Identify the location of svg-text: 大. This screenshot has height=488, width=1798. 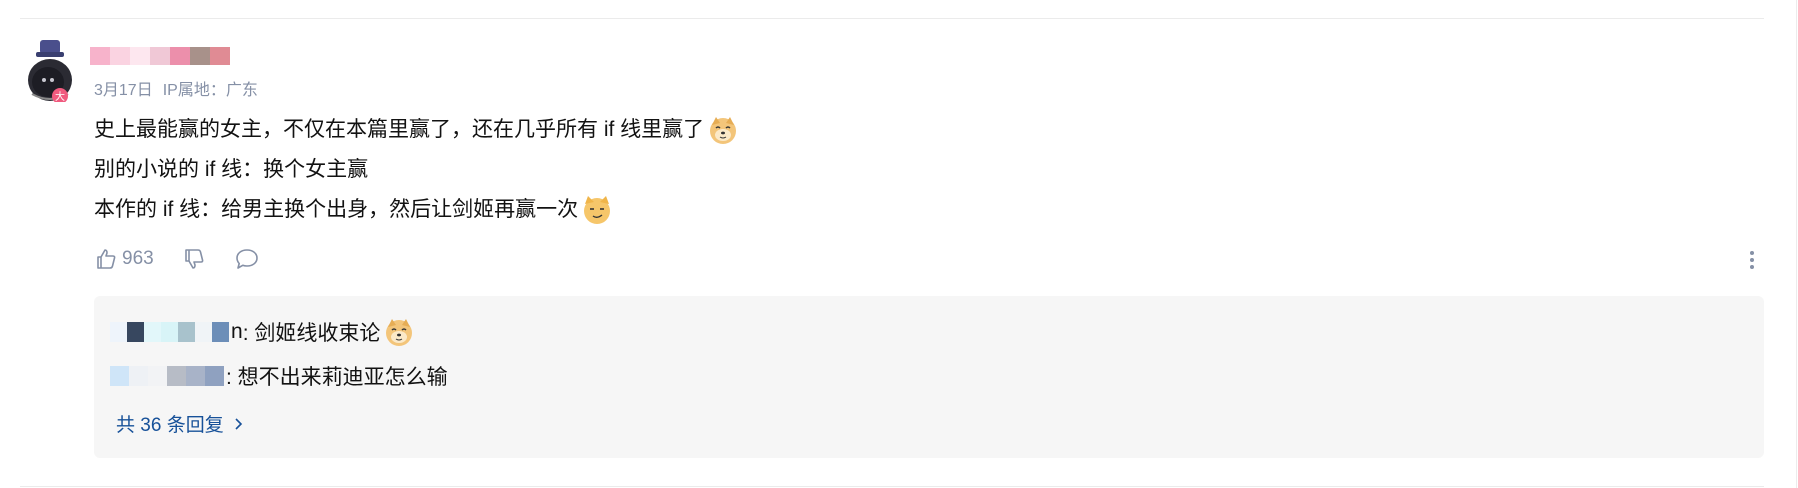
(60, 96).